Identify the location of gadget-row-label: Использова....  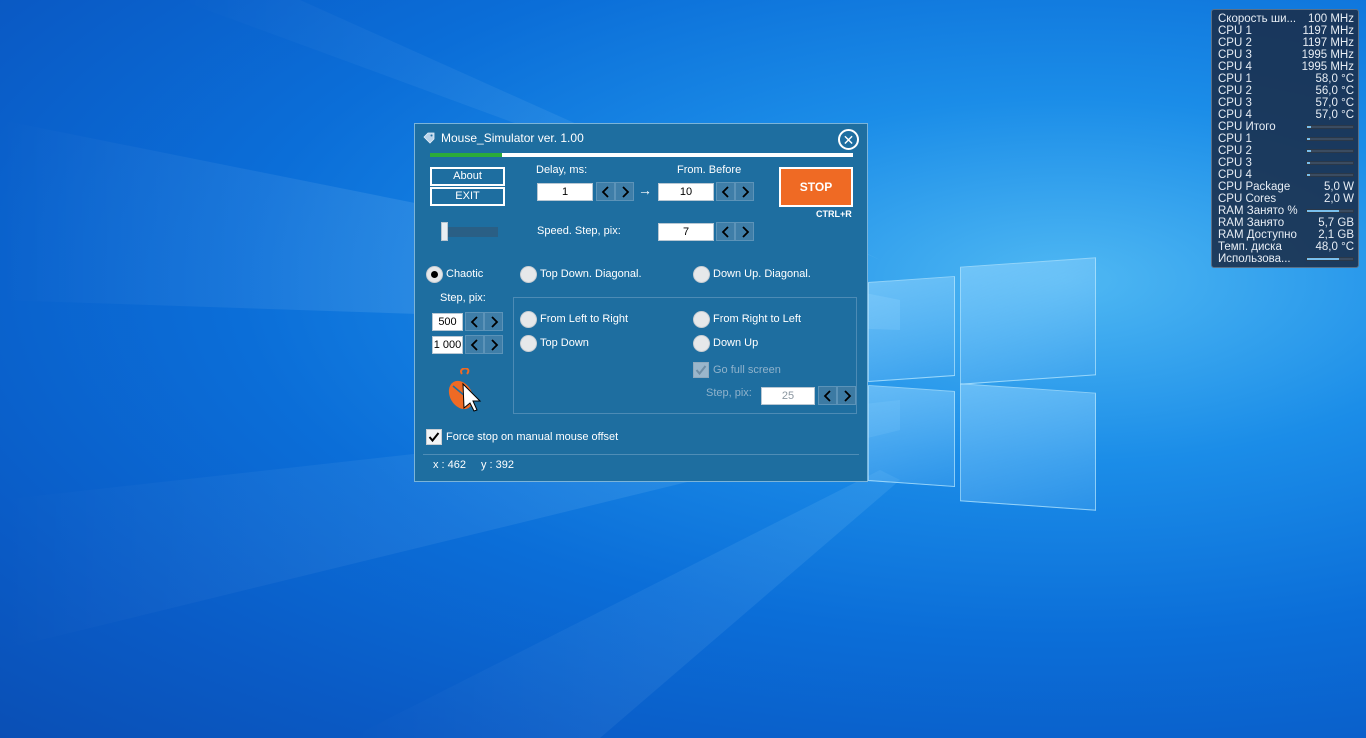
(1254, 259).